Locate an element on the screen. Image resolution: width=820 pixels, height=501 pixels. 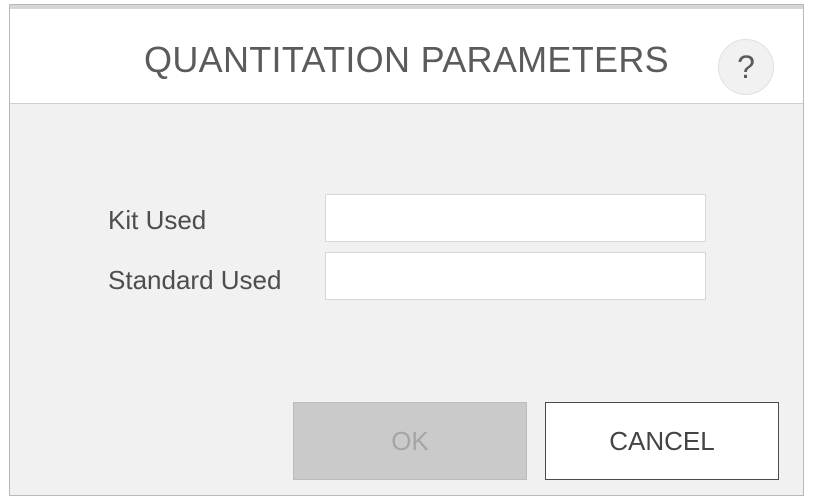
dialog-title: QUANTITATION PARAMETERS is located at coordinates (406, 59).